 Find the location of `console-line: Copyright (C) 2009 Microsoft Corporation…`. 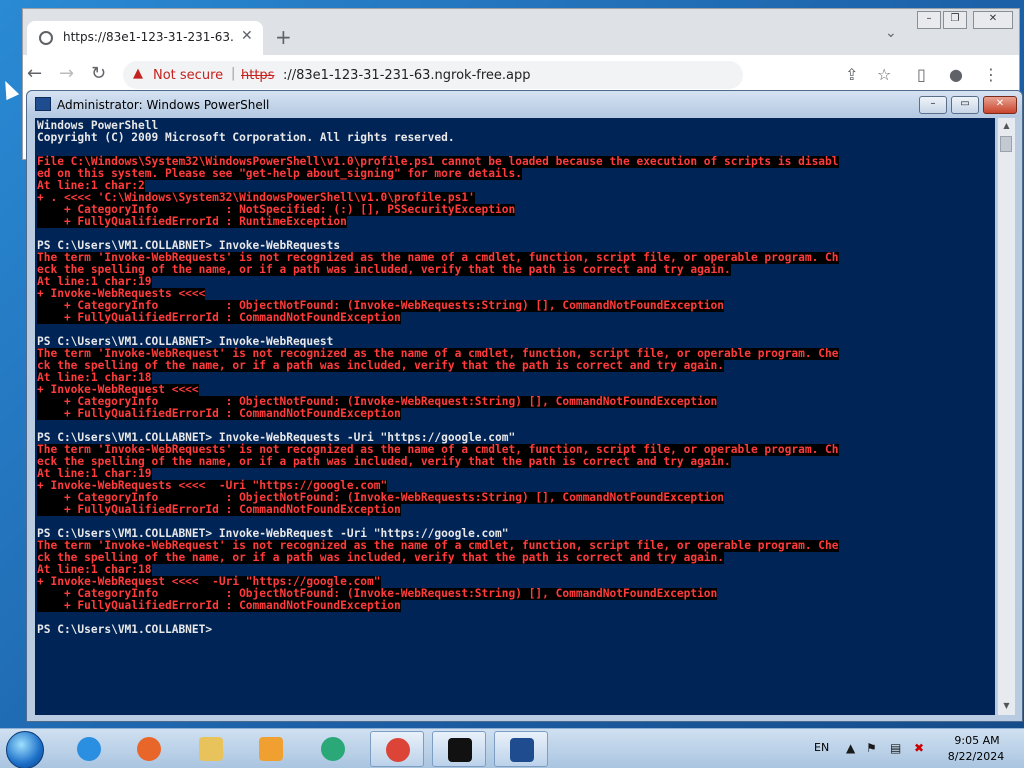

console-line: Copyright (C) 2009 Microsoft Corporation… is located at coordinates (246, 137).